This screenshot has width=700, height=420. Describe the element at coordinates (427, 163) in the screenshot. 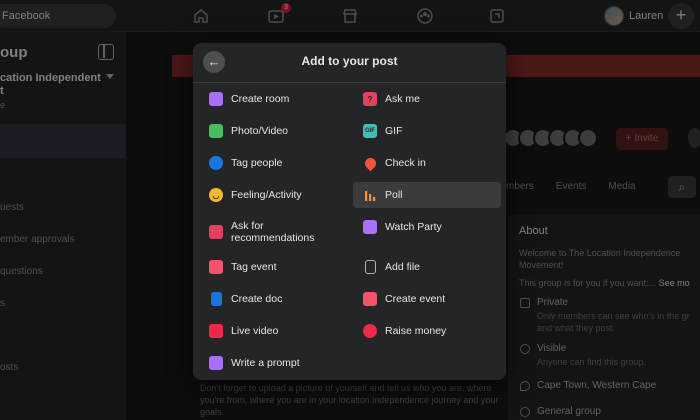

I see `option-check-in: Check in` at that location.